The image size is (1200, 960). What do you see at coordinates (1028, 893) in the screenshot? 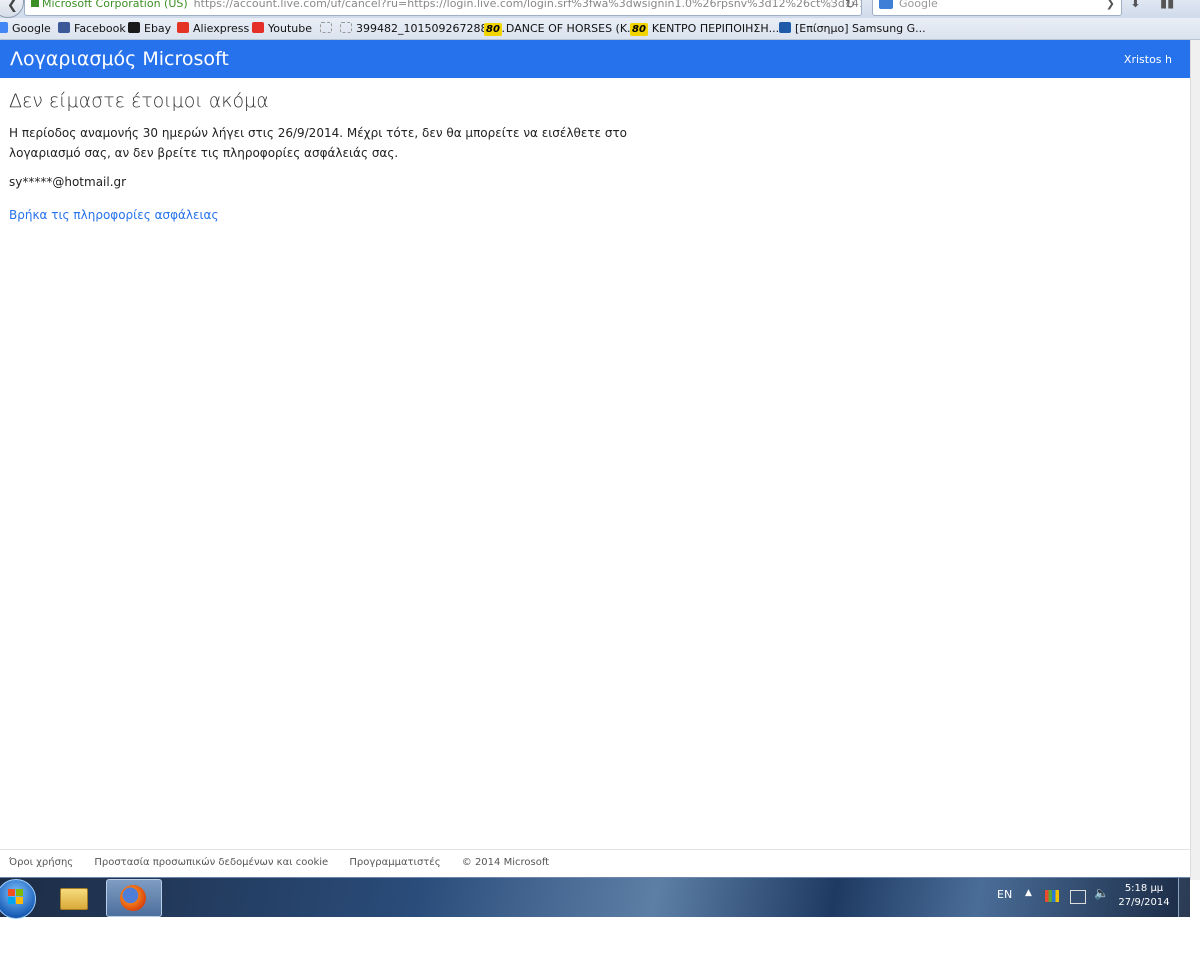
I see `show-hidden-icons-icon: ▲` at bounding box center [1028, 893].